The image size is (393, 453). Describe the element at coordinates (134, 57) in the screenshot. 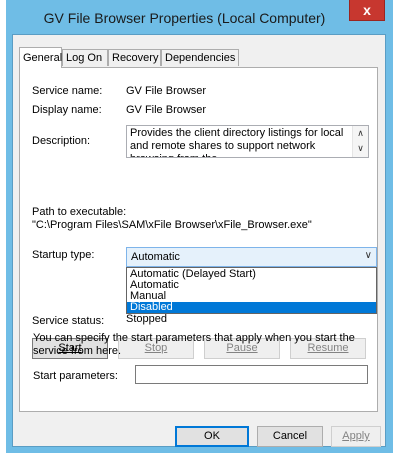

I see `tab-recovery: Recovery` at that location.